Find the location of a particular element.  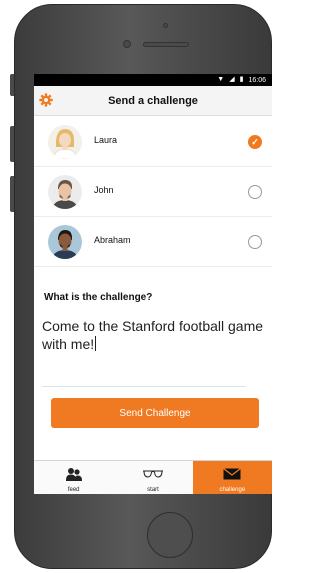

wifi-icon: ▼ is located at coordinates (221, 79).